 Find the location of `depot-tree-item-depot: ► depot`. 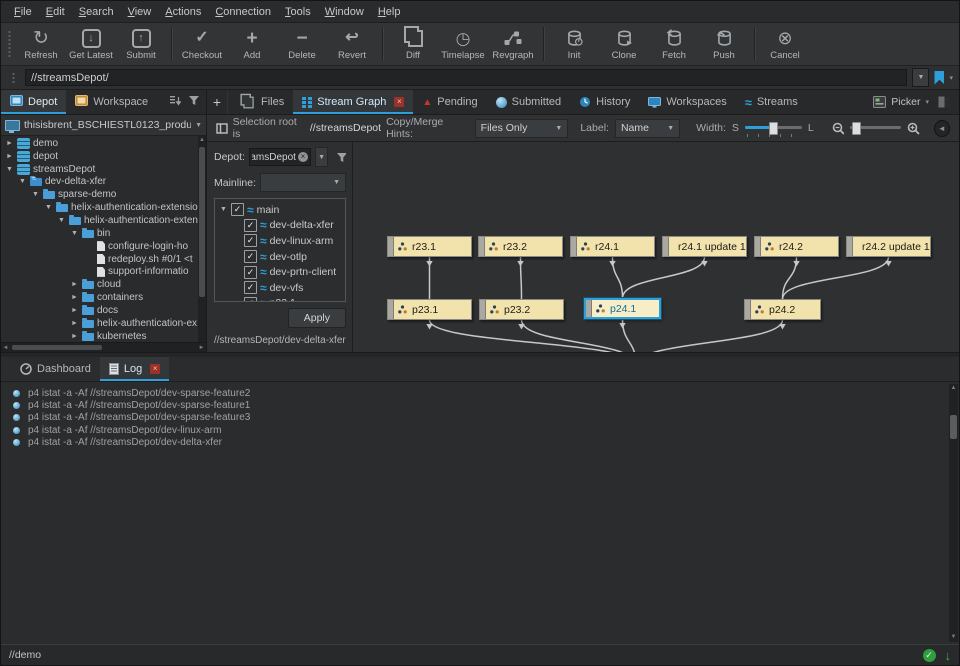

depot-tree-item-depot: ► depot is located at coordinates (99, 156).